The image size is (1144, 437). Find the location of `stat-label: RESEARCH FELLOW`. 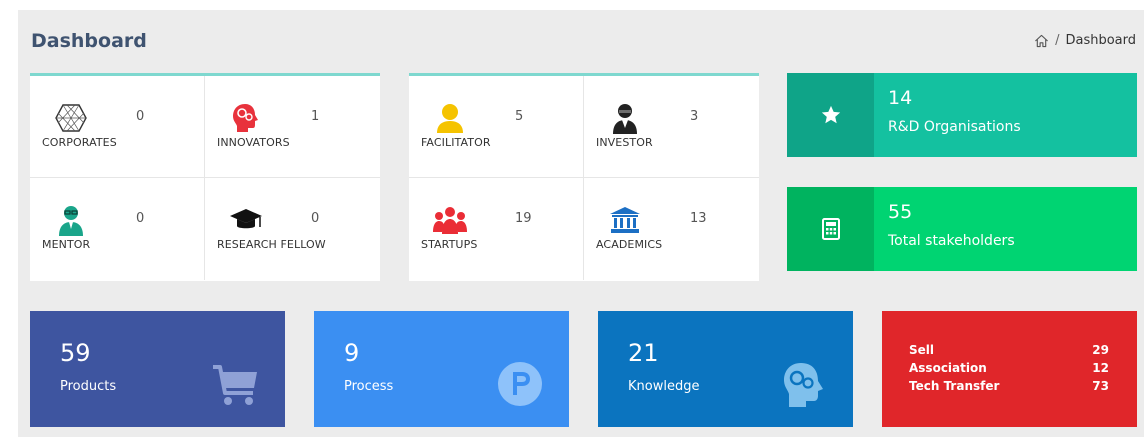

stat-label: RESEARCH FELLOW is located at coordinates (271, 244).